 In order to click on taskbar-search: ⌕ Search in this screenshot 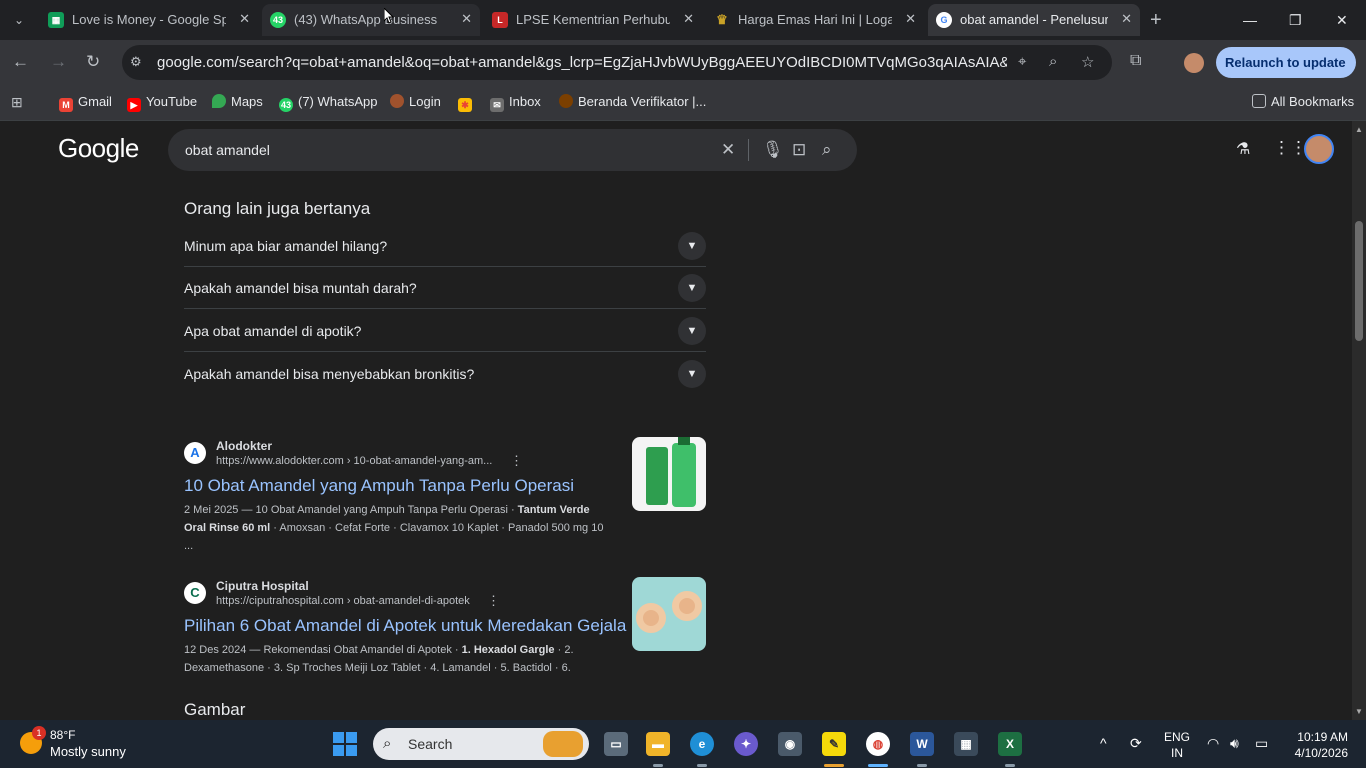, I will do `click(481, 744)`.